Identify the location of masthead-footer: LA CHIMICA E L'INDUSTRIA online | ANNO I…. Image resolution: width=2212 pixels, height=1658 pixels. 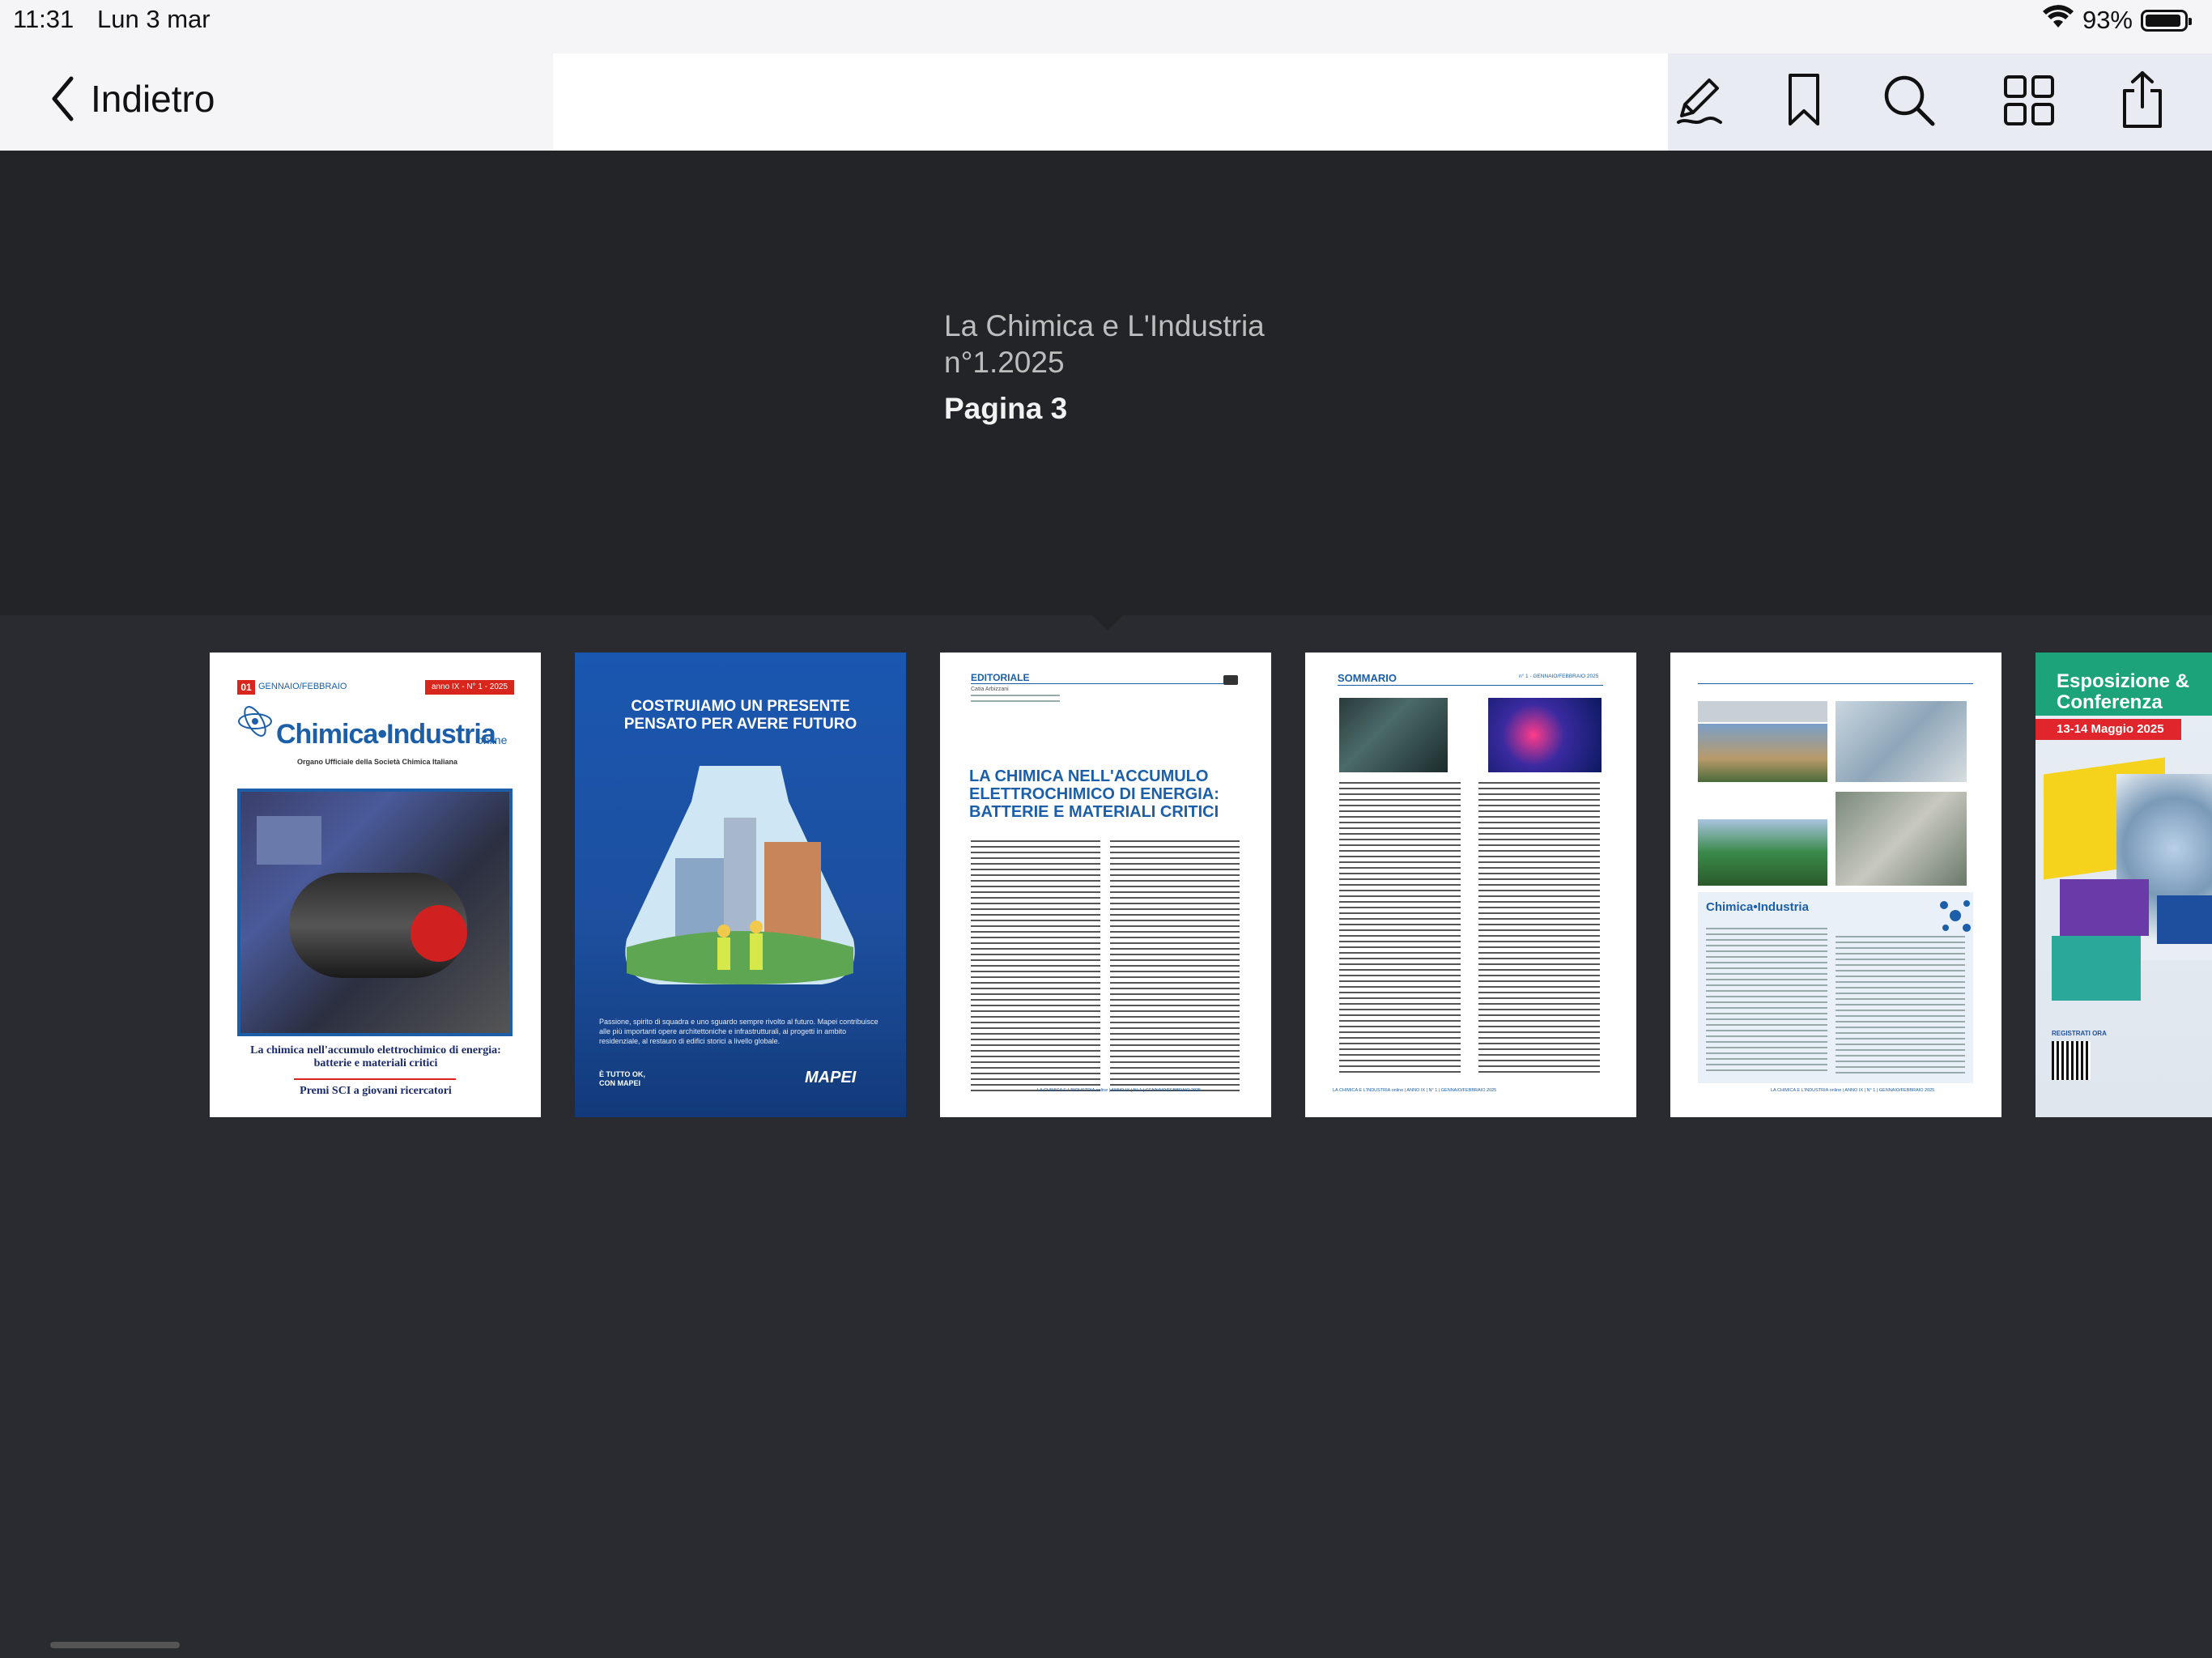
(1853, 1090).